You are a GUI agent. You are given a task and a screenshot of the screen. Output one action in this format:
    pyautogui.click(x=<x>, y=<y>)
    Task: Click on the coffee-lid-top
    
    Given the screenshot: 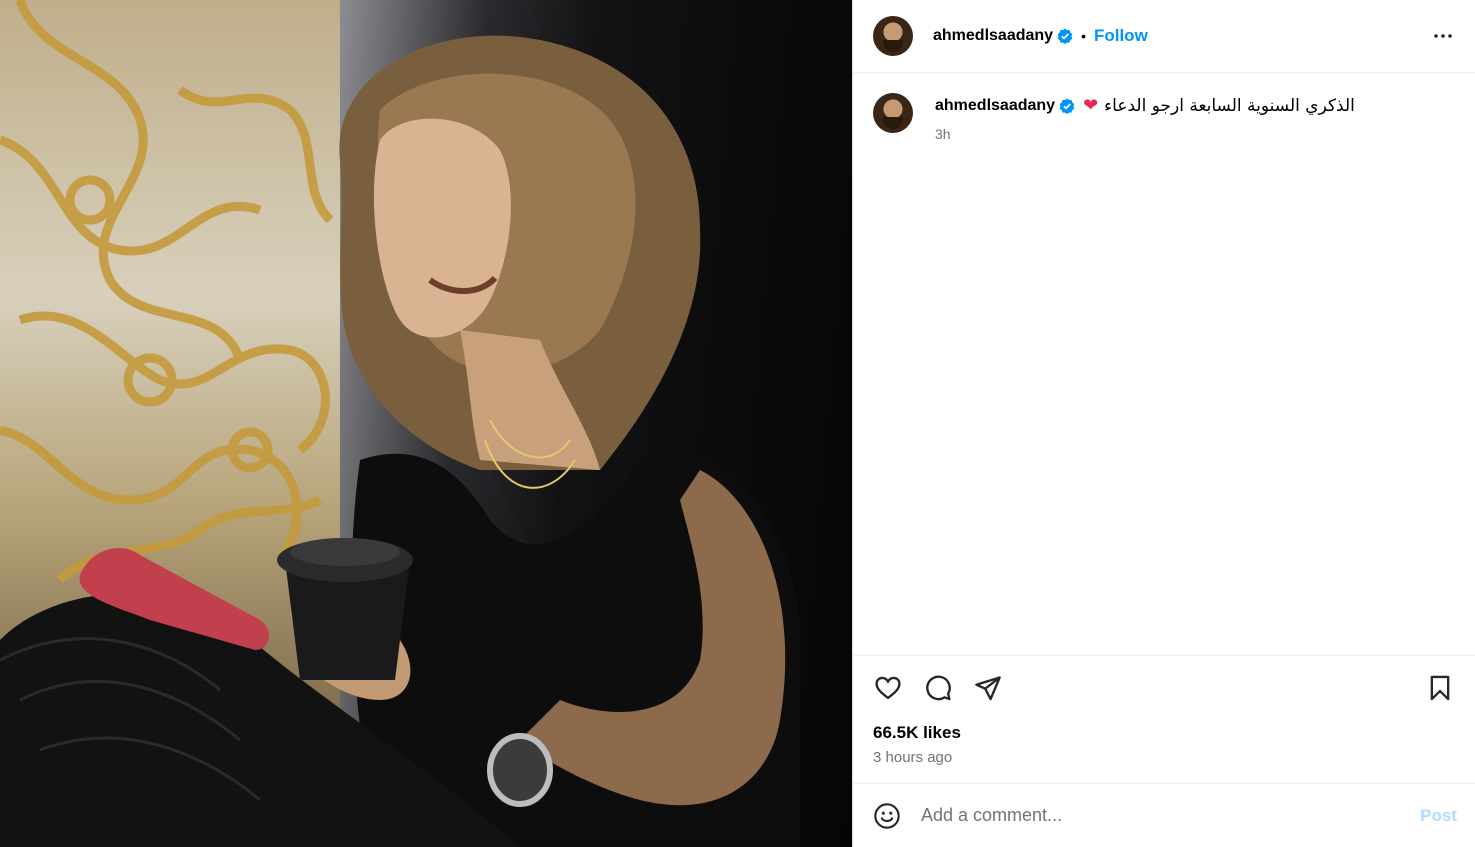 What is the action you would take?
    pyautogui.click(x=345, y=552)
    